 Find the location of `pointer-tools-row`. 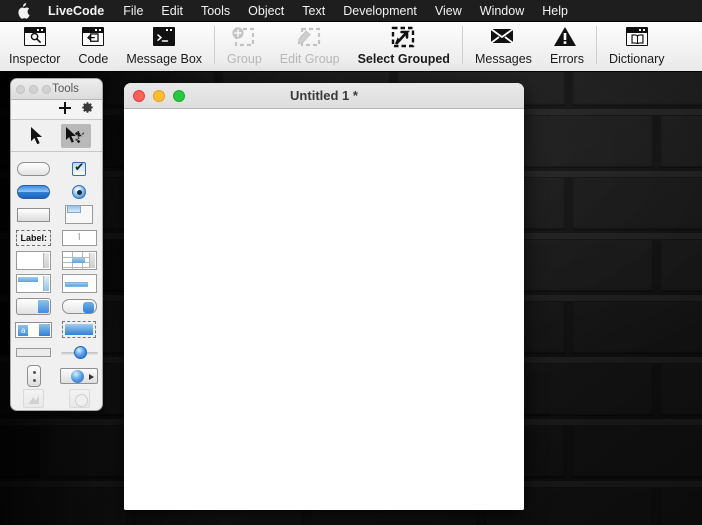

pointer-tools-row is located at coordinates (56, 136).